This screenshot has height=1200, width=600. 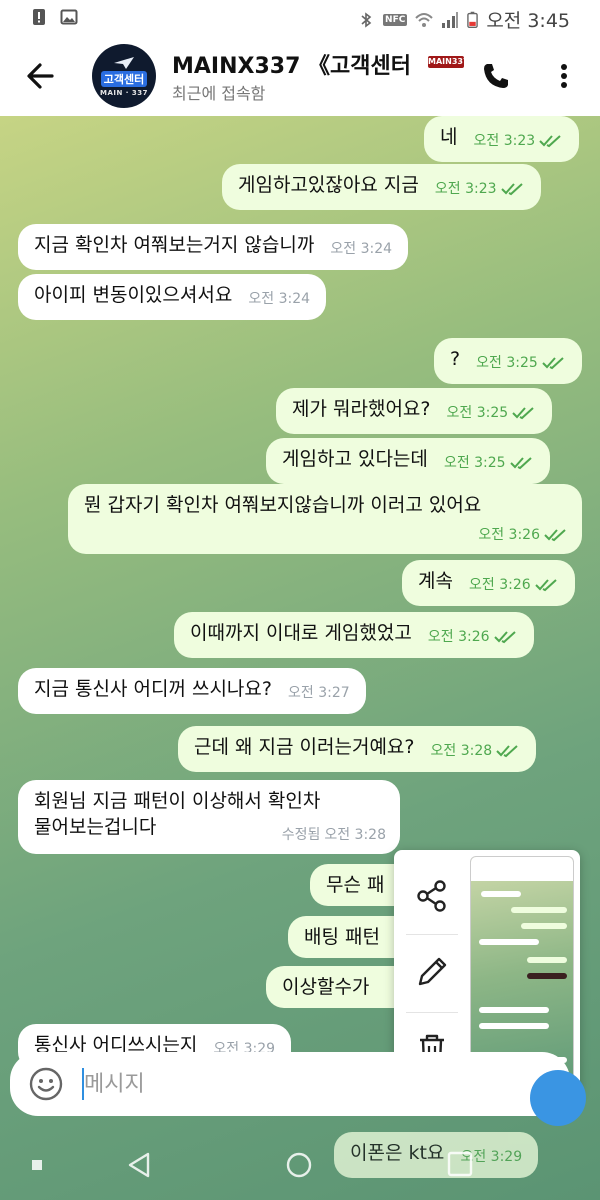 I want to click on message-composer, so click(x=290, y=1084).